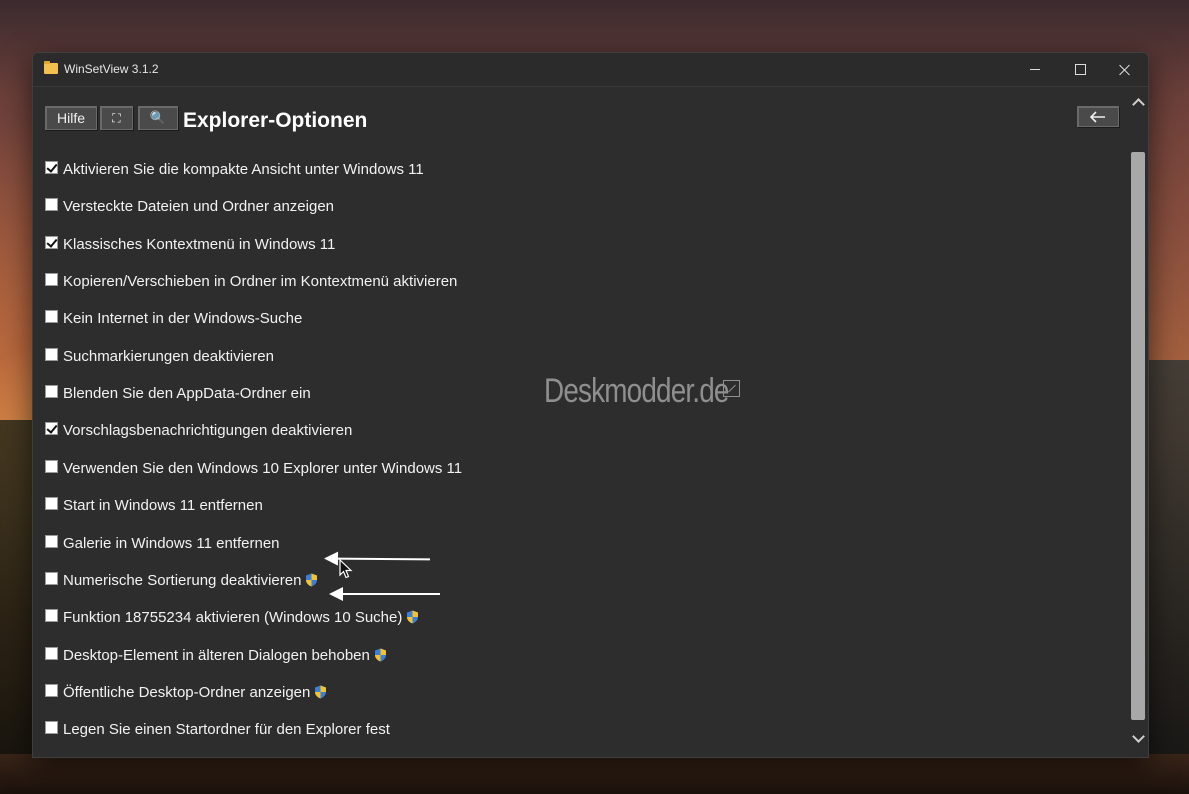 Image resolution: width=1189 pixels, height=794 pixels. Describe the element at coordinates (71, 118) in the screenshot. I see `help-button: Hilfe` at that location.